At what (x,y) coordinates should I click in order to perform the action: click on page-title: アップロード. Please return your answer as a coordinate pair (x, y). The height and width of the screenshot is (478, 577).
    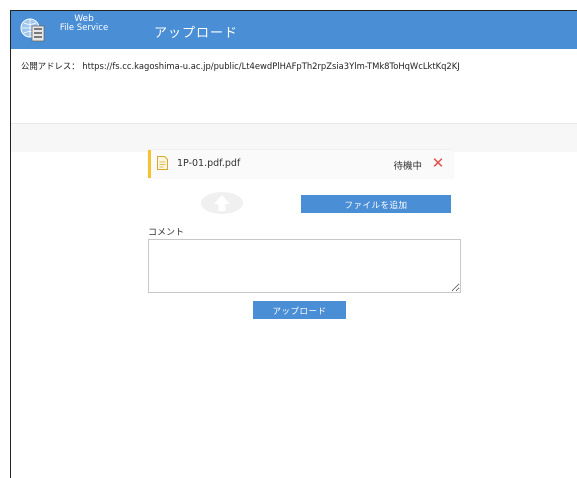
    Looking at the image, I should click on (196, 33).